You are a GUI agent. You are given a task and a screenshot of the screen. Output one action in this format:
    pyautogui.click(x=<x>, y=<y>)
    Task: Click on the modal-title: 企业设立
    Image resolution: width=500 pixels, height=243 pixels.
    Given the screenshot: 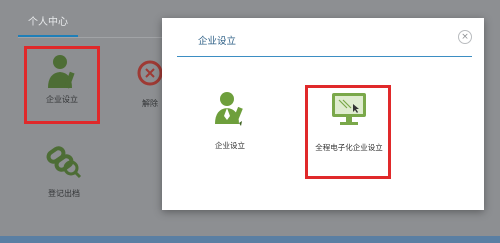 What is the action you would take?
    pyautogui.click(x=216, y=41)
    